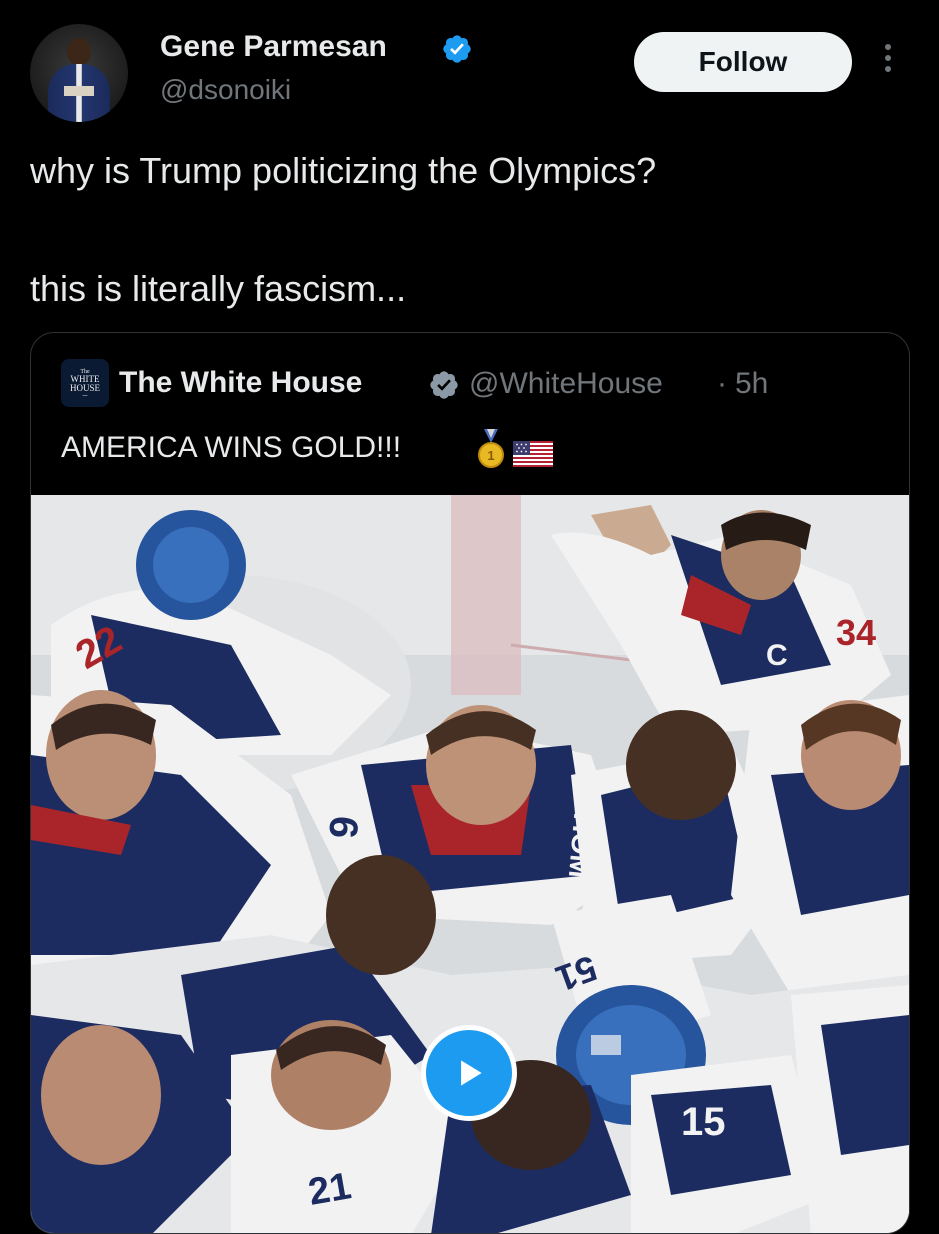 This screenshot has width=939, height=1234. Describe the element at coordinates (533, 454) in the screenshot. I see `us-flag-icon` at that location.